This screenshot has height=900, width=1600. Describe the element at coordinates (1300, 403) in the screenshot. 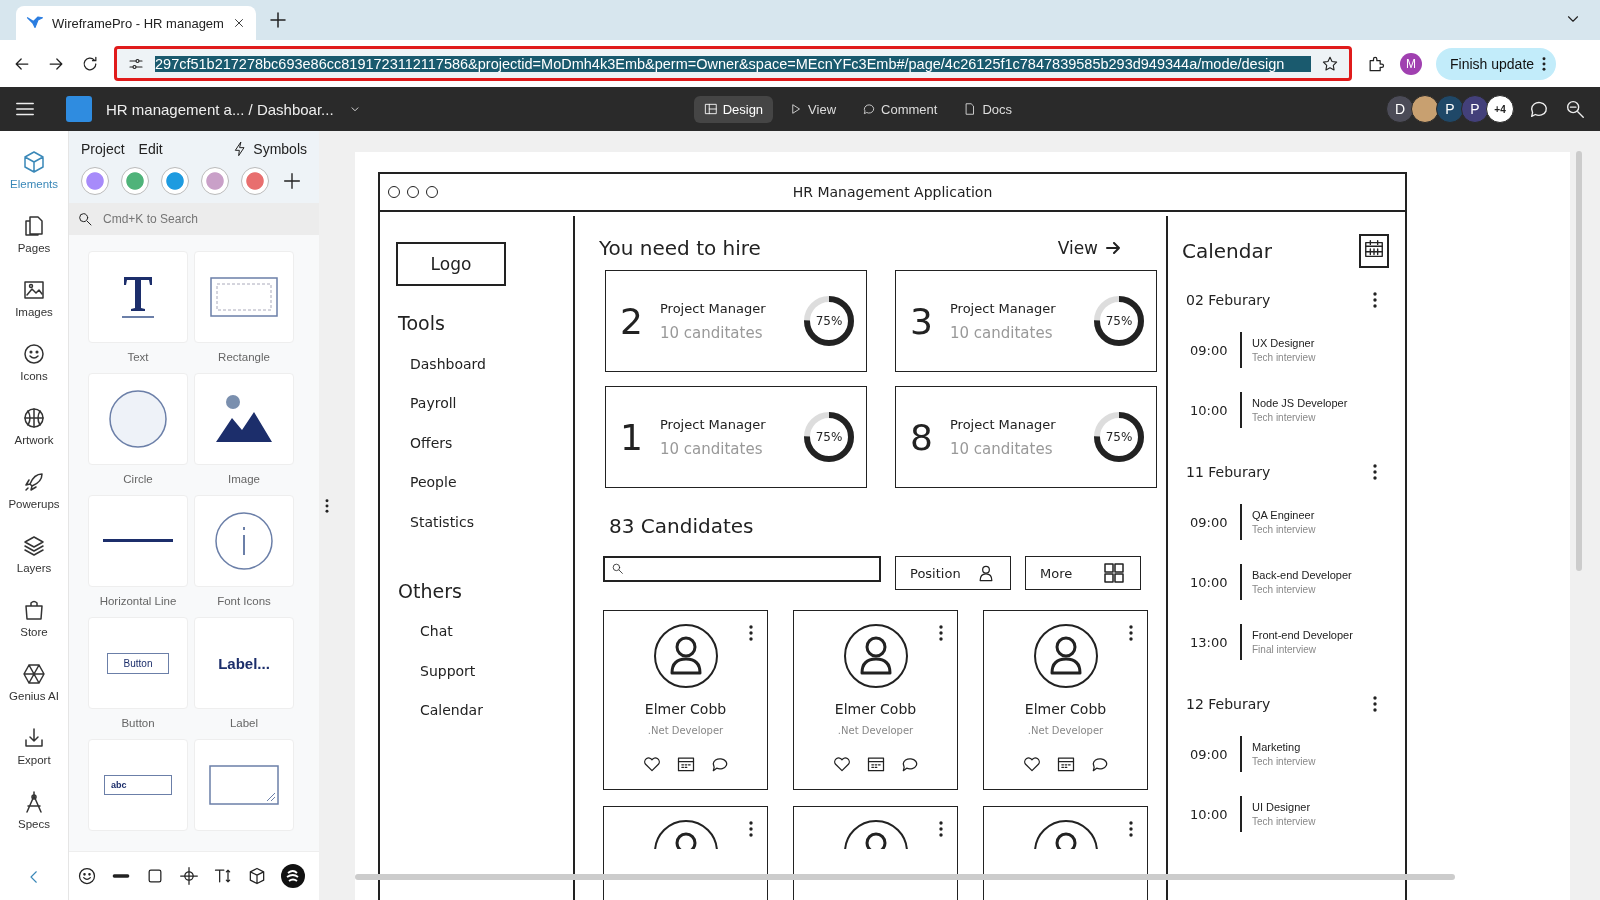

I see `event-title: Node JS Developer` at that location.